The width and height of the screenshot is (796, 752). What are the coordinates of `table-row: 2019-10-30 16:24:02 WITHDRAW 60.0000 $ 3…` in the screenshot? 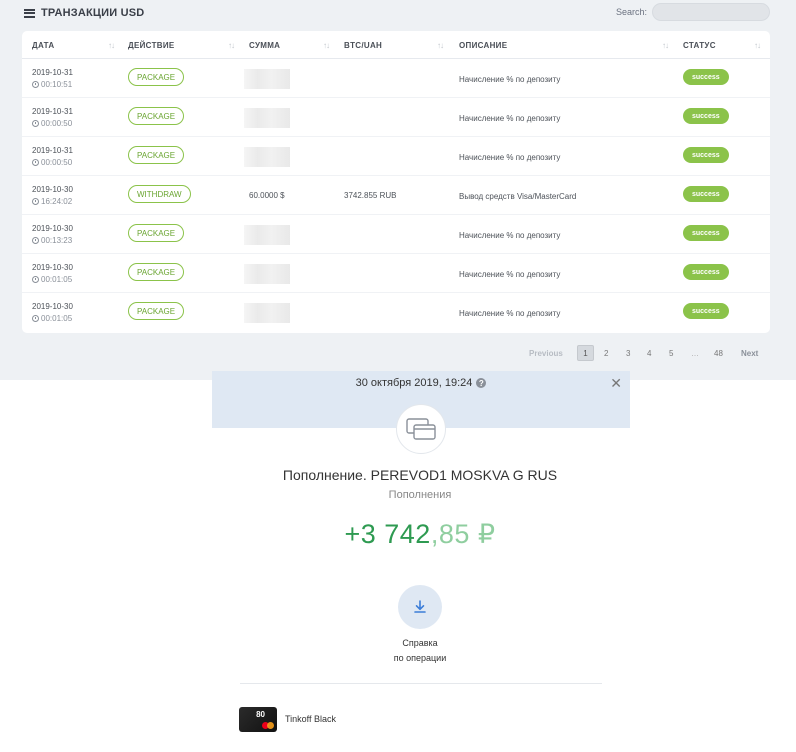 It's located at (396, 195).